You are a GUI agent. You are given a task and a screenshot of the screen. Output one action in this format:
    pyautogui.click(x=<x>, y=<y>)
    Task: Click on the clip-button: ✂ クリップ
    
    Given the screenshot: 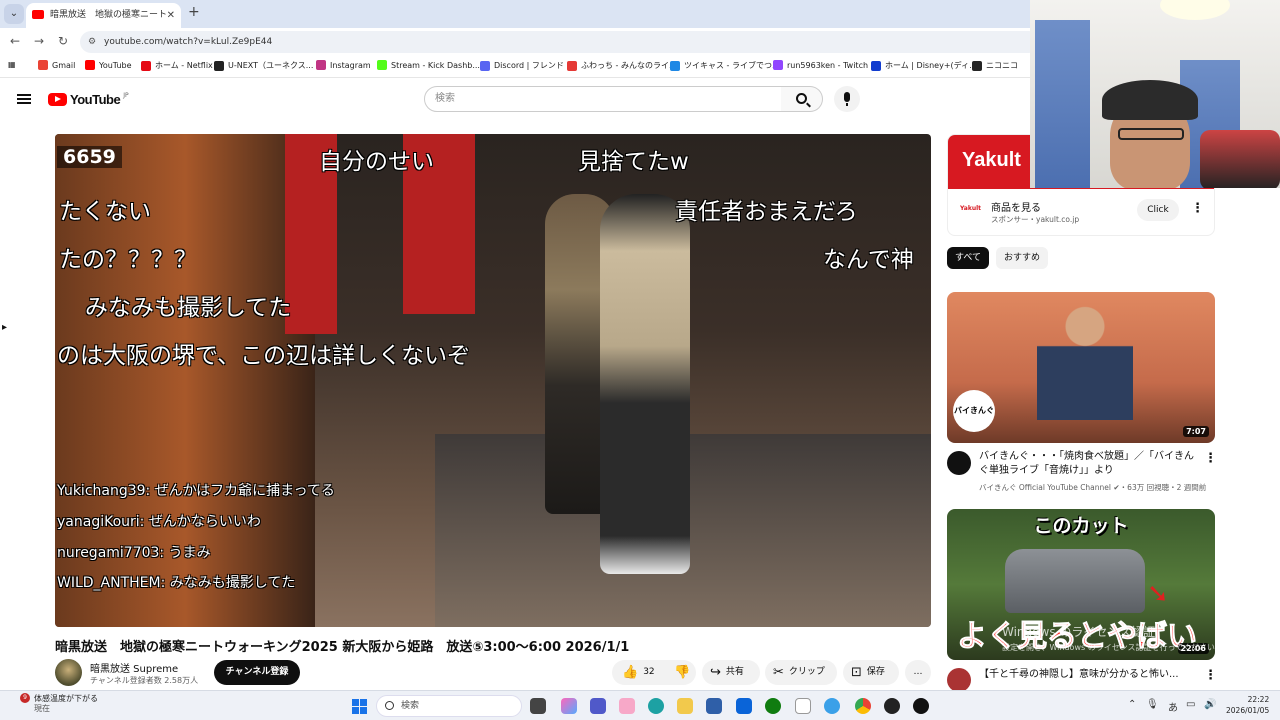 What is the action you would take?
    pyautogui.click(x=801, y=672)
    